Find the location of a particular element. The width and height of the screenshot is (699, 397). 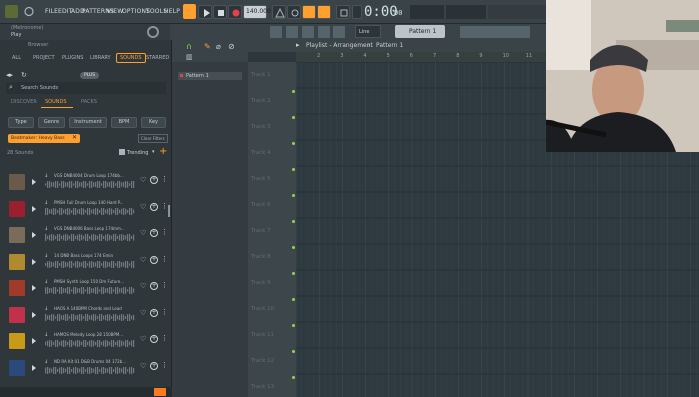

plugin-database-icon is located at coordinates (339, 32).